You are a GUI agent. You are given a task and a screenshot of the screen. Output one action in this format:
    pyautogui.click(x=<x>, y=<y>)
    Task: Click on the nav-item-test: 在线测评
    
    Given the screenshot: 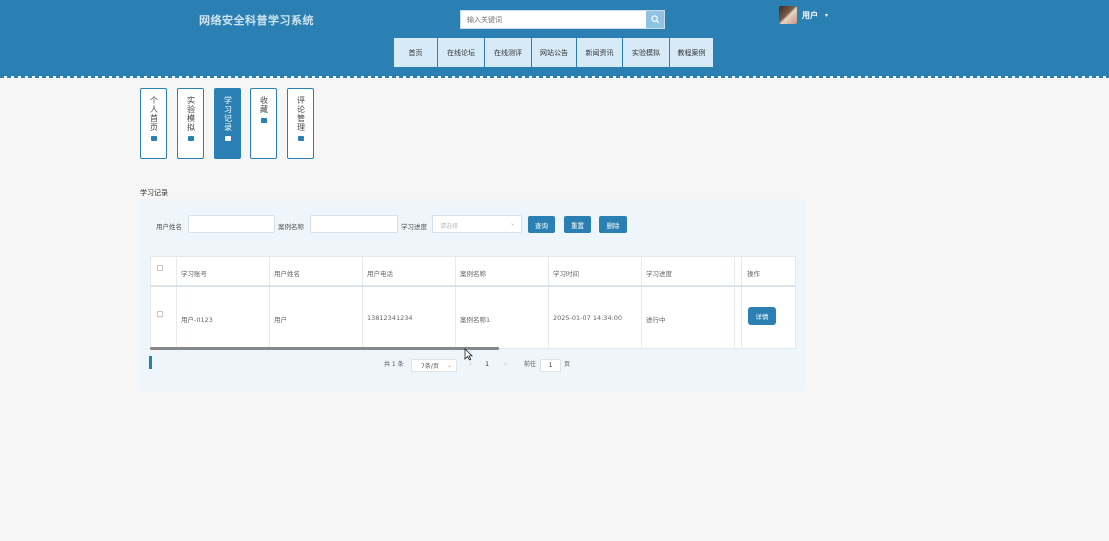 What is the action you would take?
    pyautogui.click(x=508, y=52)
    